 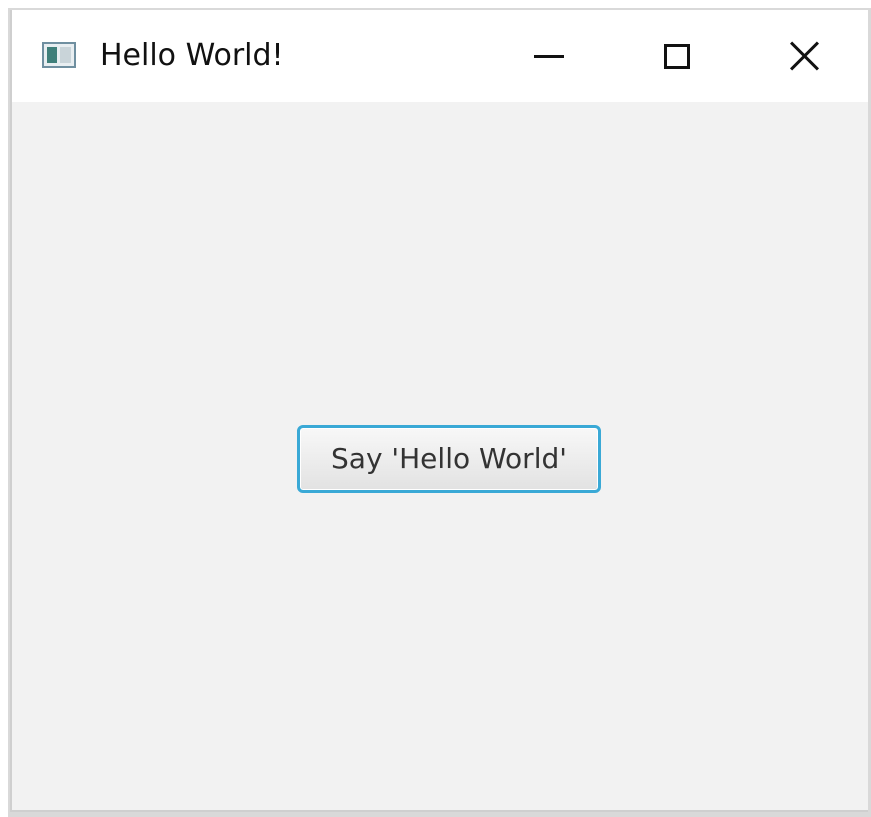 I want to click on app-icon, so click(x=59, y=55).